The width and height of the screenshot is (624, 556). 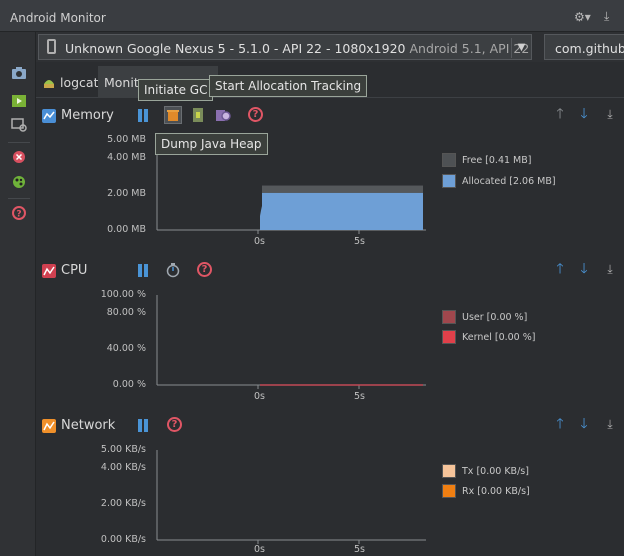 What do you see at coordinates (312, 16) in the screenshot?
I see `tool-window-titlebar: Android Monitor ⚙▾ ⤓` at bounding box center [312, 16].